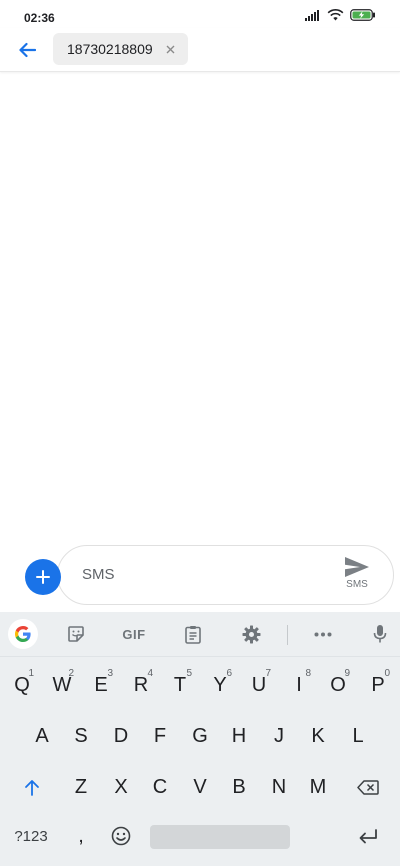 The image size is (400, 866). I want to click on key-label: A, so click(42, 735).